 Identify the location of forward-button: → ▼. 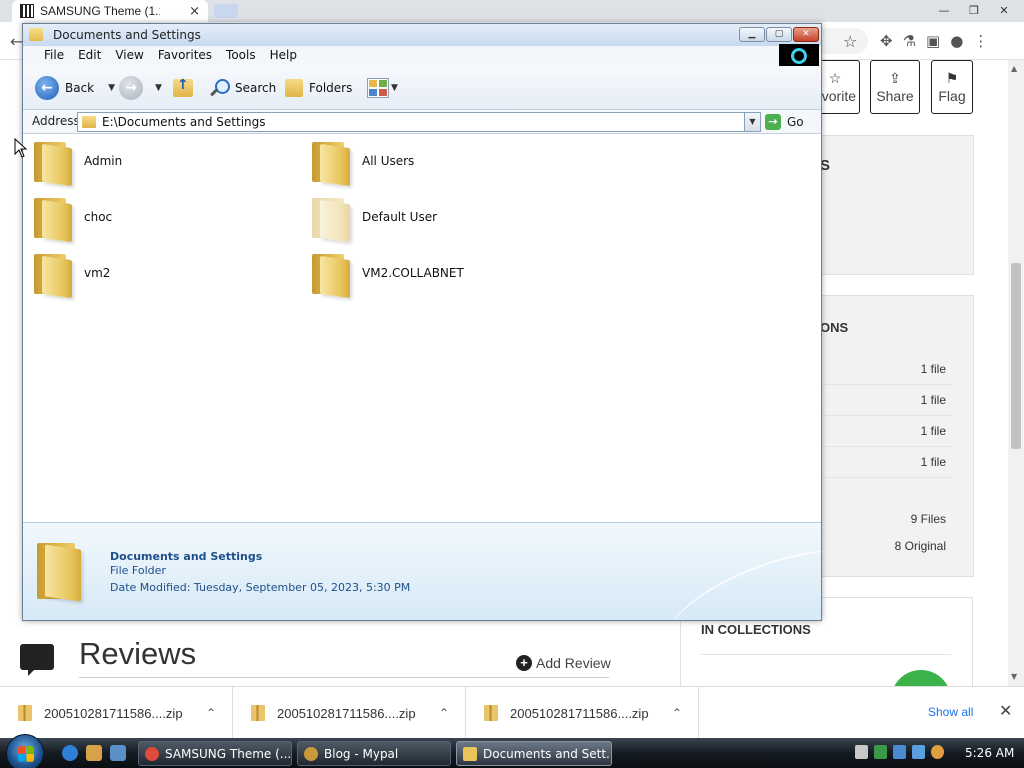
(140, 88).